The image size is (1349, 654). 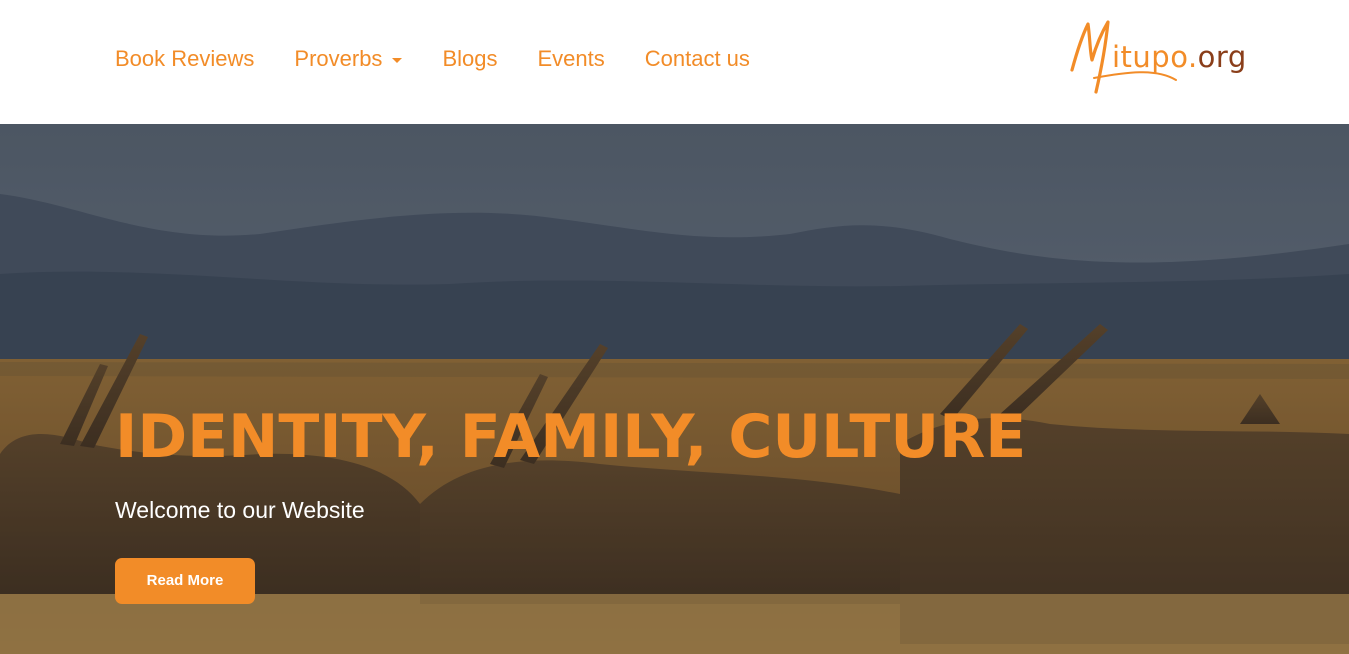 I want to click on nav-blogs: Blogs, so click(x=469, y=59).